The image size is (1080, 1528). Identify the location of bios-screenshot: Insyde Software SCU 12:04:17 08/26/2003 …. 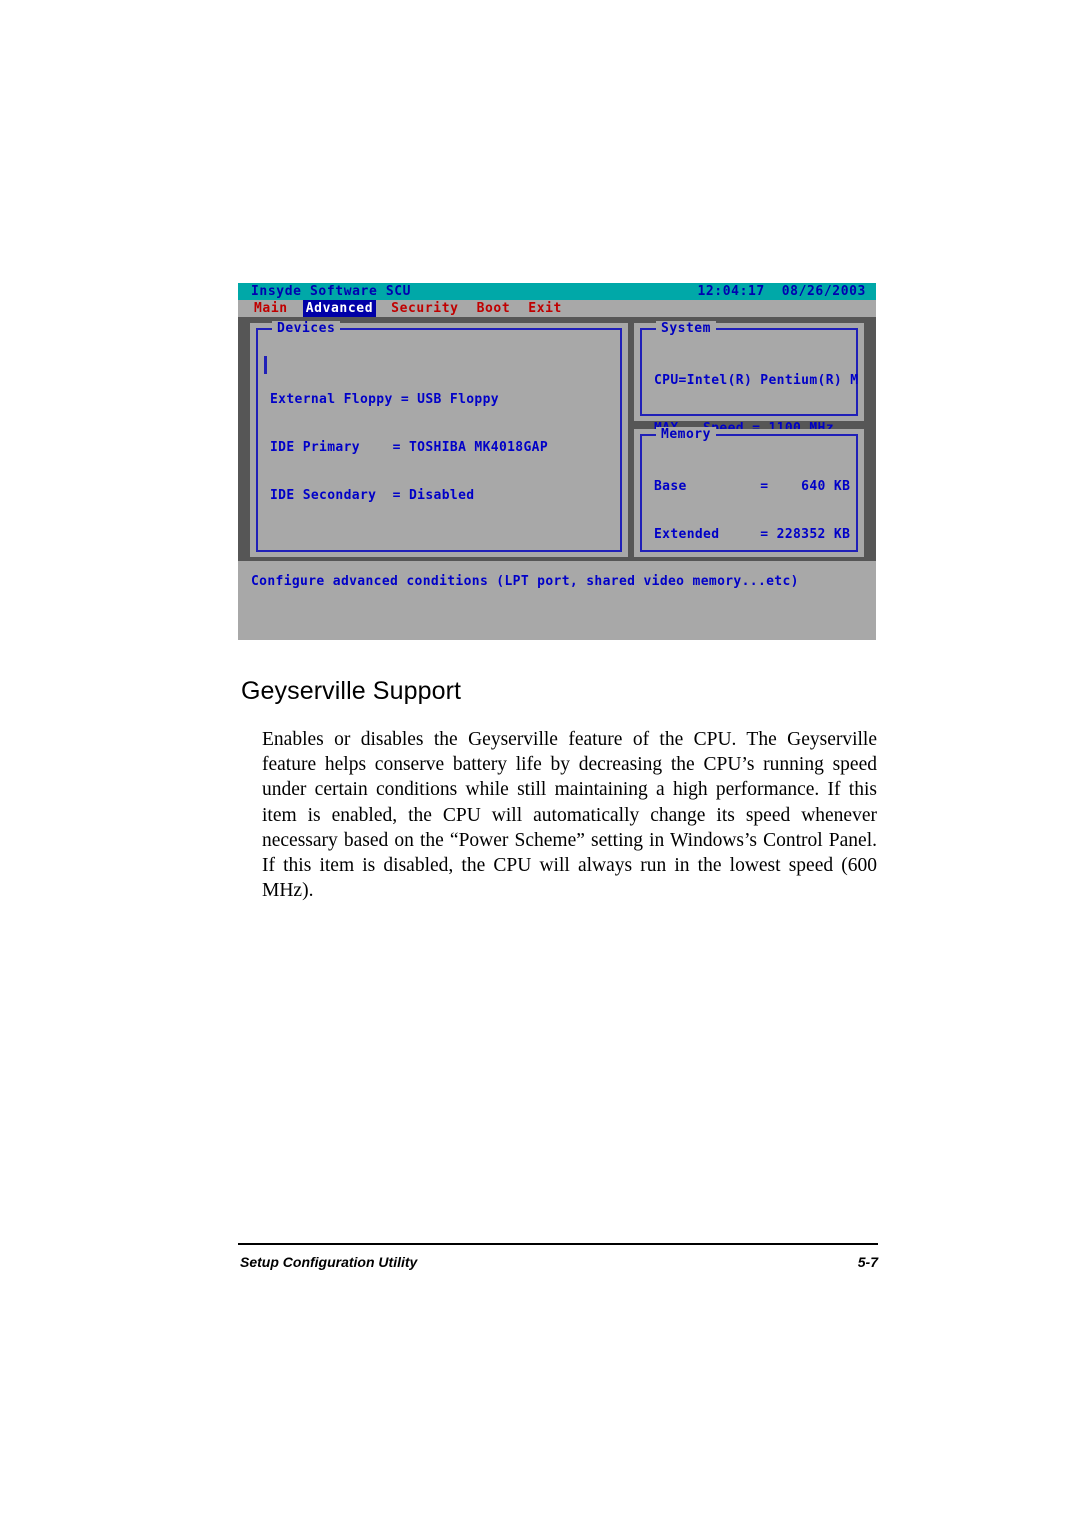
(557, 461).